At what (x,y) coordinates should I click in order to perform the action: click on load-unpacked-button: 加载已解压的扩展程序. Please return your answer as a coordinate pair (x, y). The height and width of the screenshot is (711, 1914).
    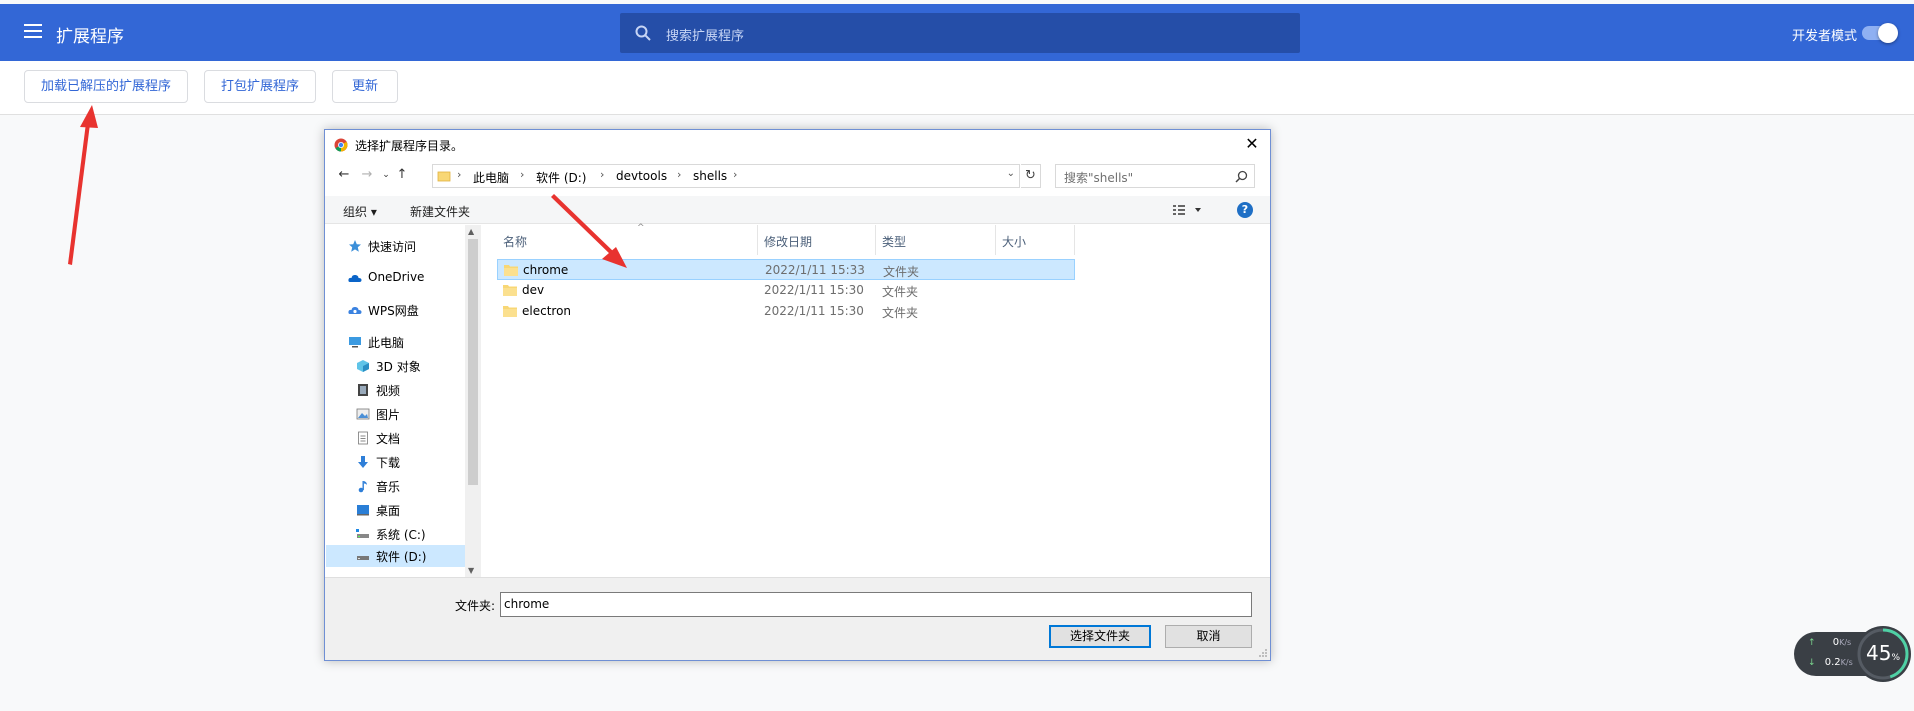
    Looking at the image, I should click on (106, 86).